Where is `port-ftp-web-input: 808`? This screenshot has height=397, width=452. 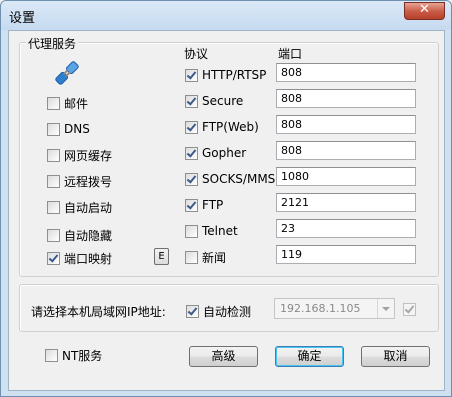 port-ftp-web-input: 808 is located at coordinates (346, 124).